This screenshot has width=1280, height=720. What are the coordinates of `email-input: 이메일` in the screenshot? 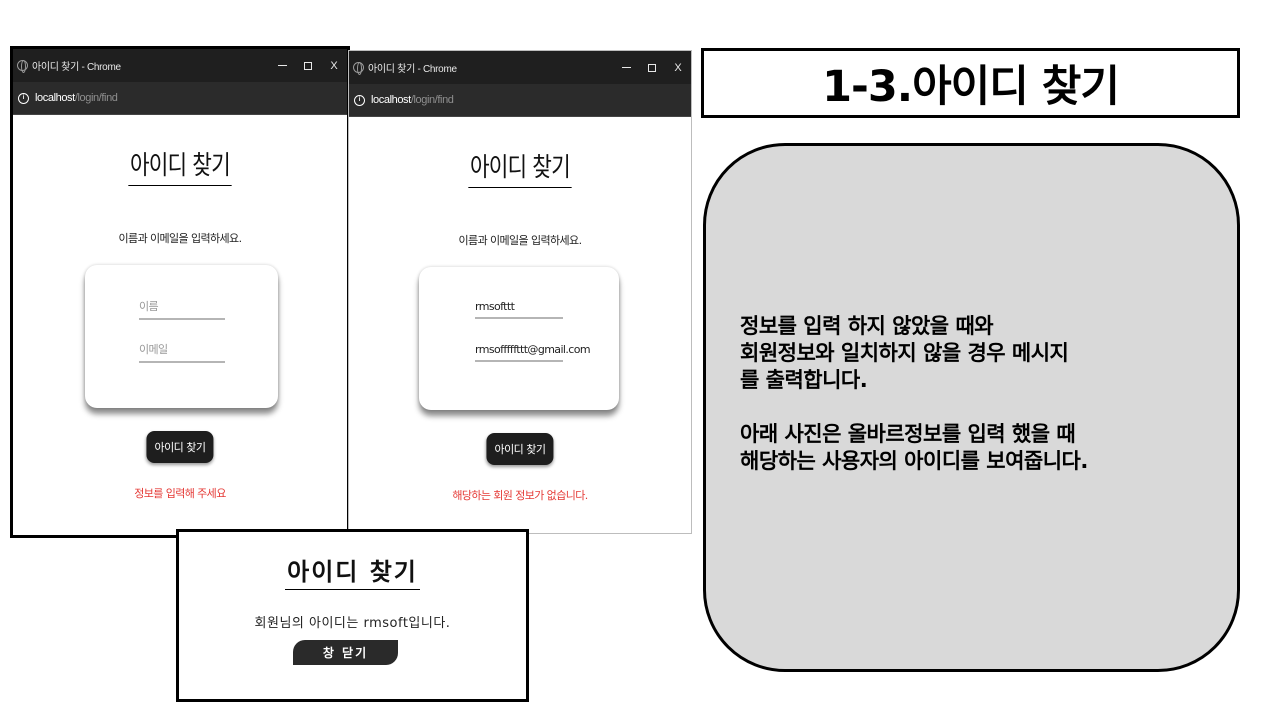 It's located at (182, 352).